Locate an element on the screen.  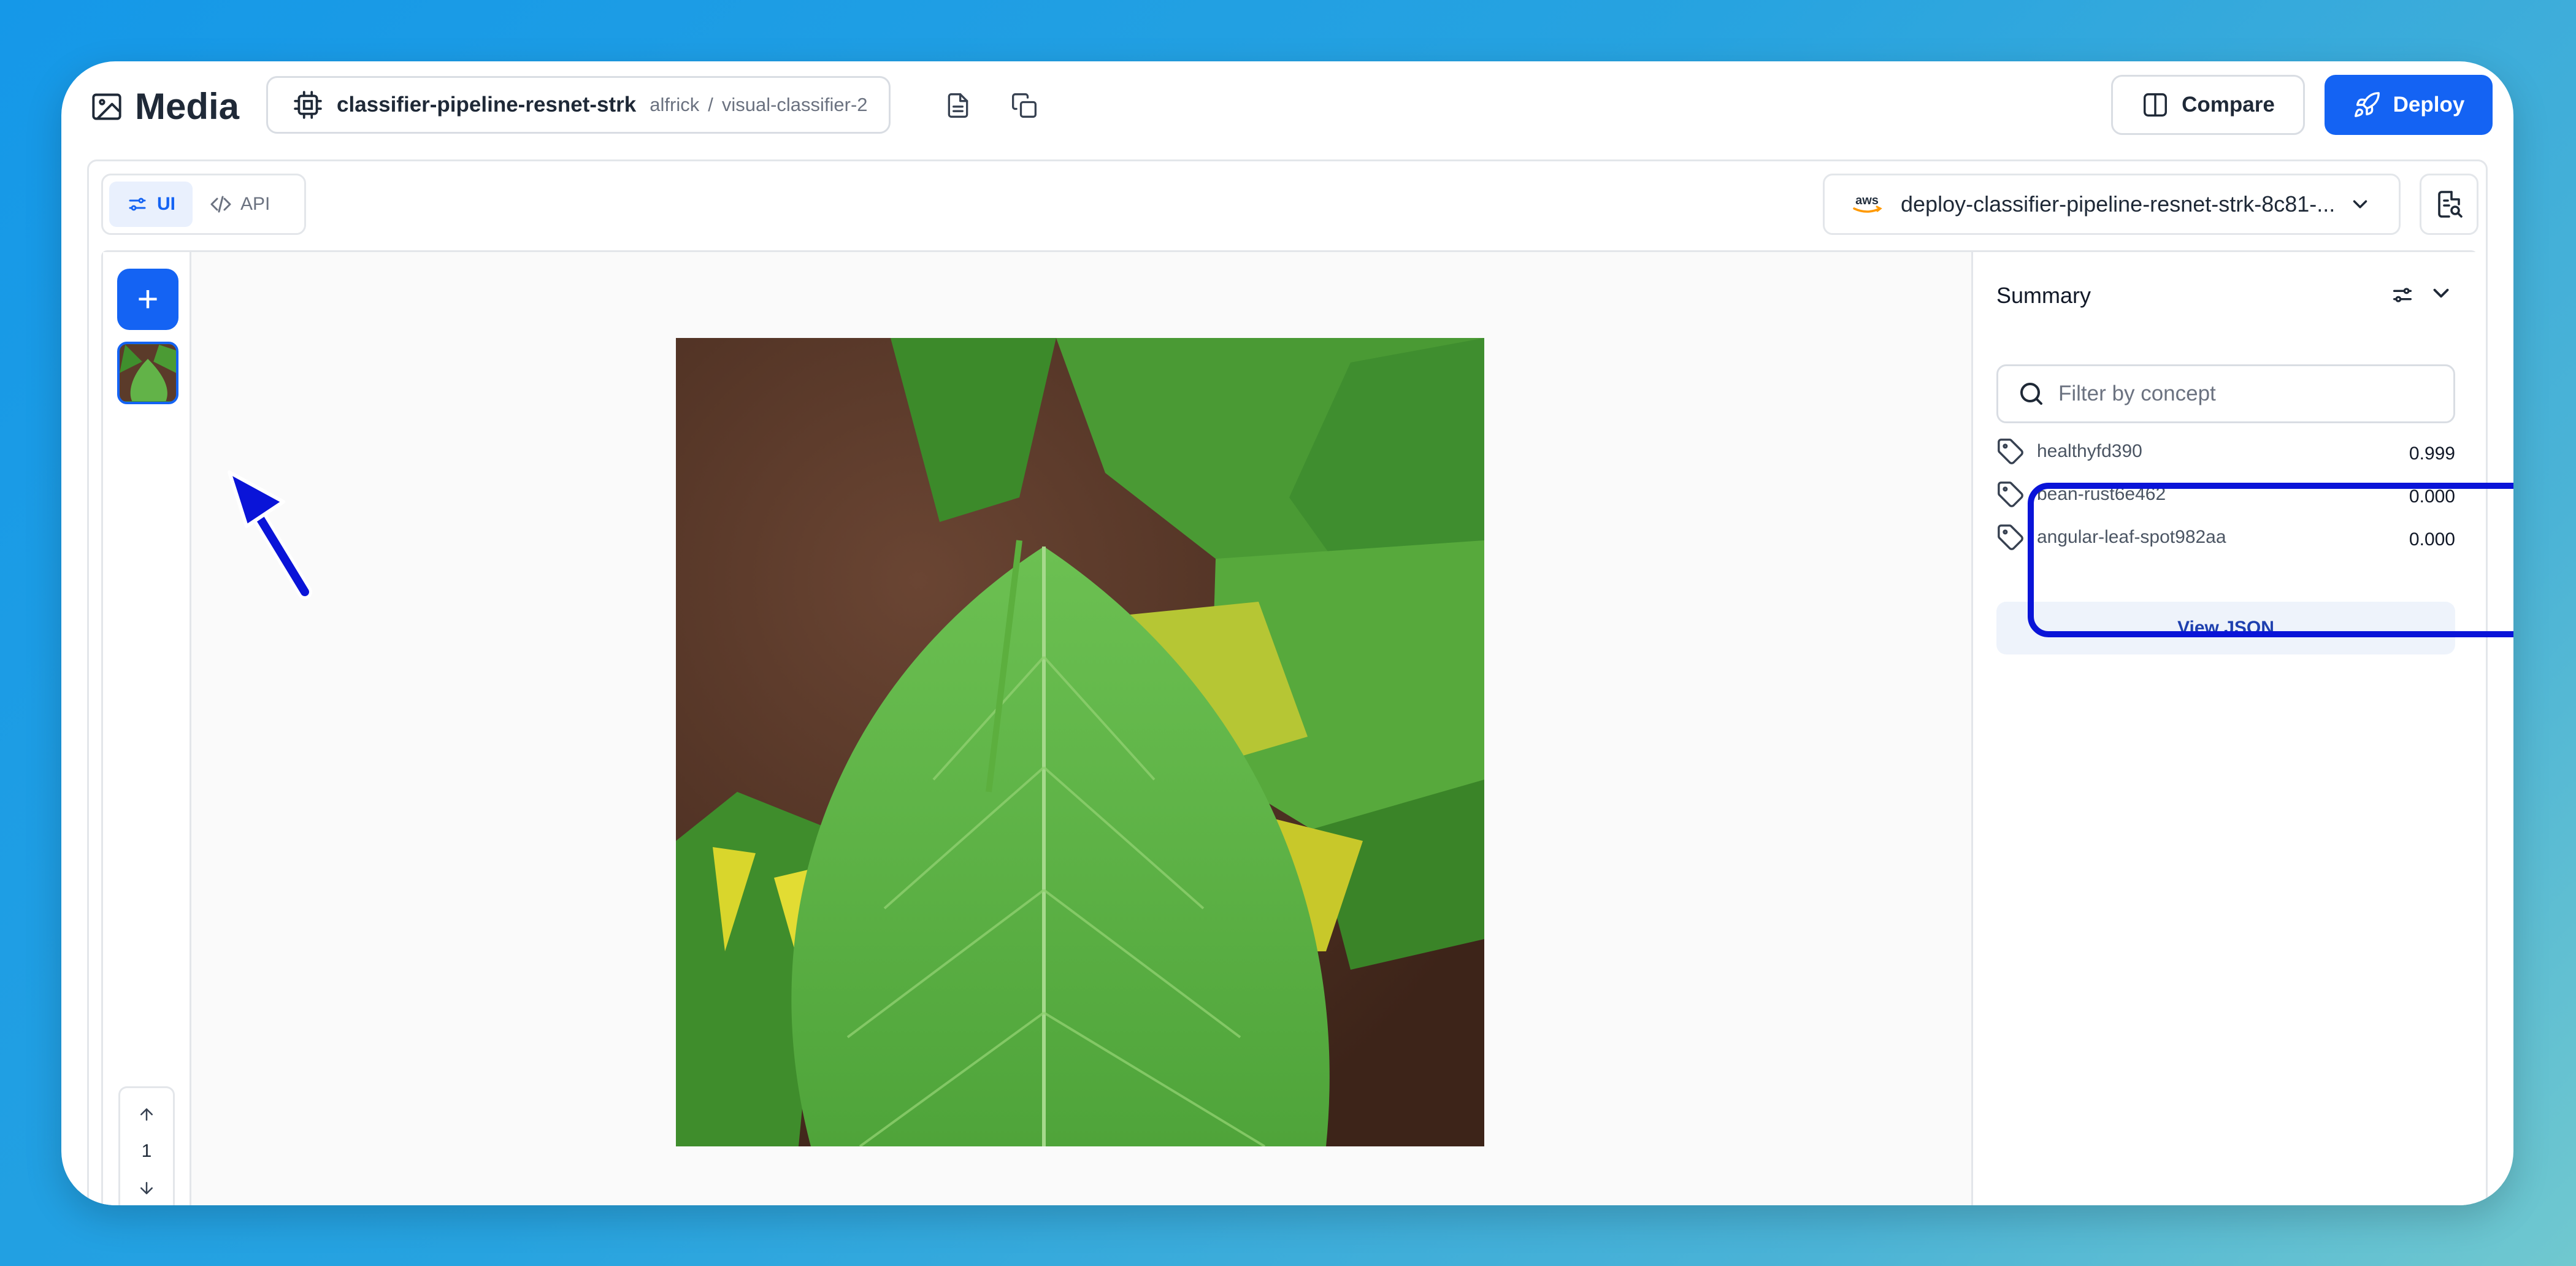
concept-row: angular-leaf-spot982aa 0.000 is located at coordinates (2225, 537).